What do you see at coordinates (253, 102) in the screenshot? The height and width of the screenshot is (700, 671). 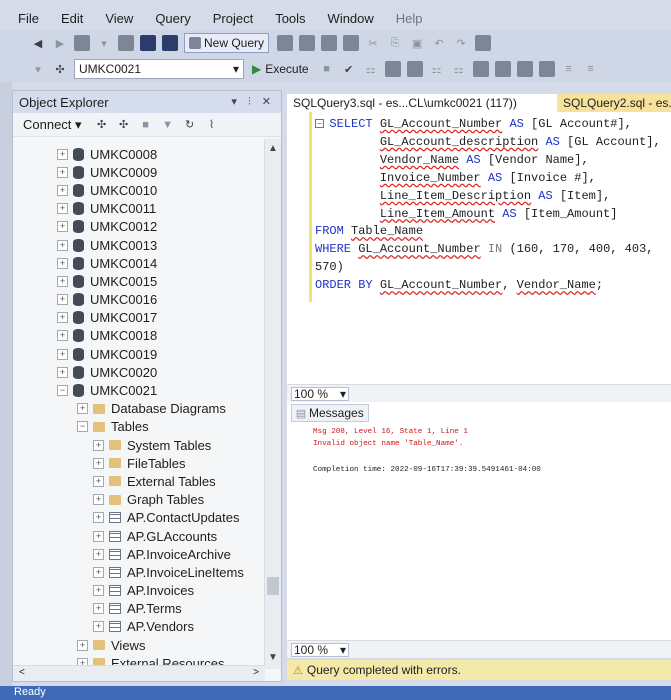 I see `panel-window-controls: ▾ ⫶ ✕` at bounding box center [253, 102].